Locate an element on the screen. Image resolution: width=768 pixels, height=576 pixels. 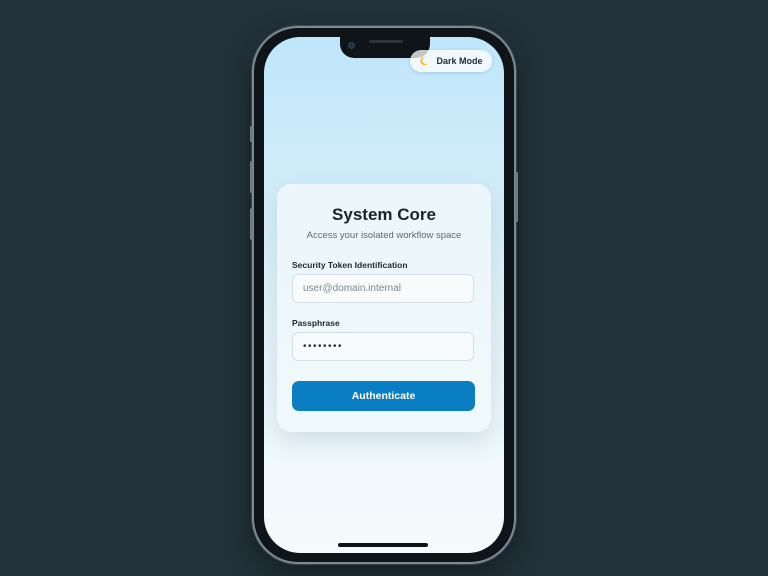
camera-icon is located at coordinates (351, 45).